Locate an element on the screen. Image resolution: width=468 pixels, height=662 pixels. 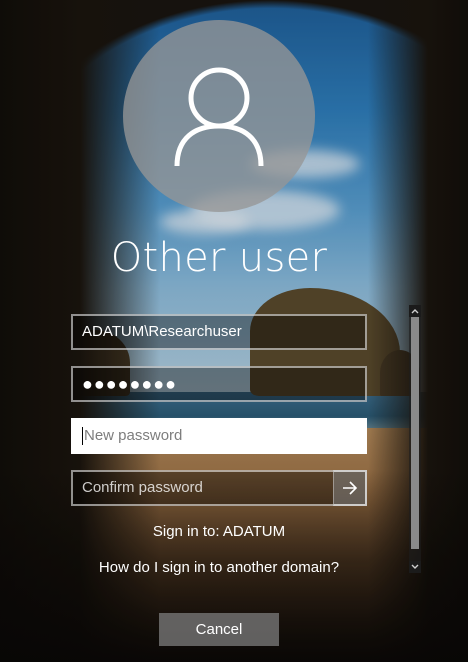
scroll-down-button is located at coordinates (415, 567).